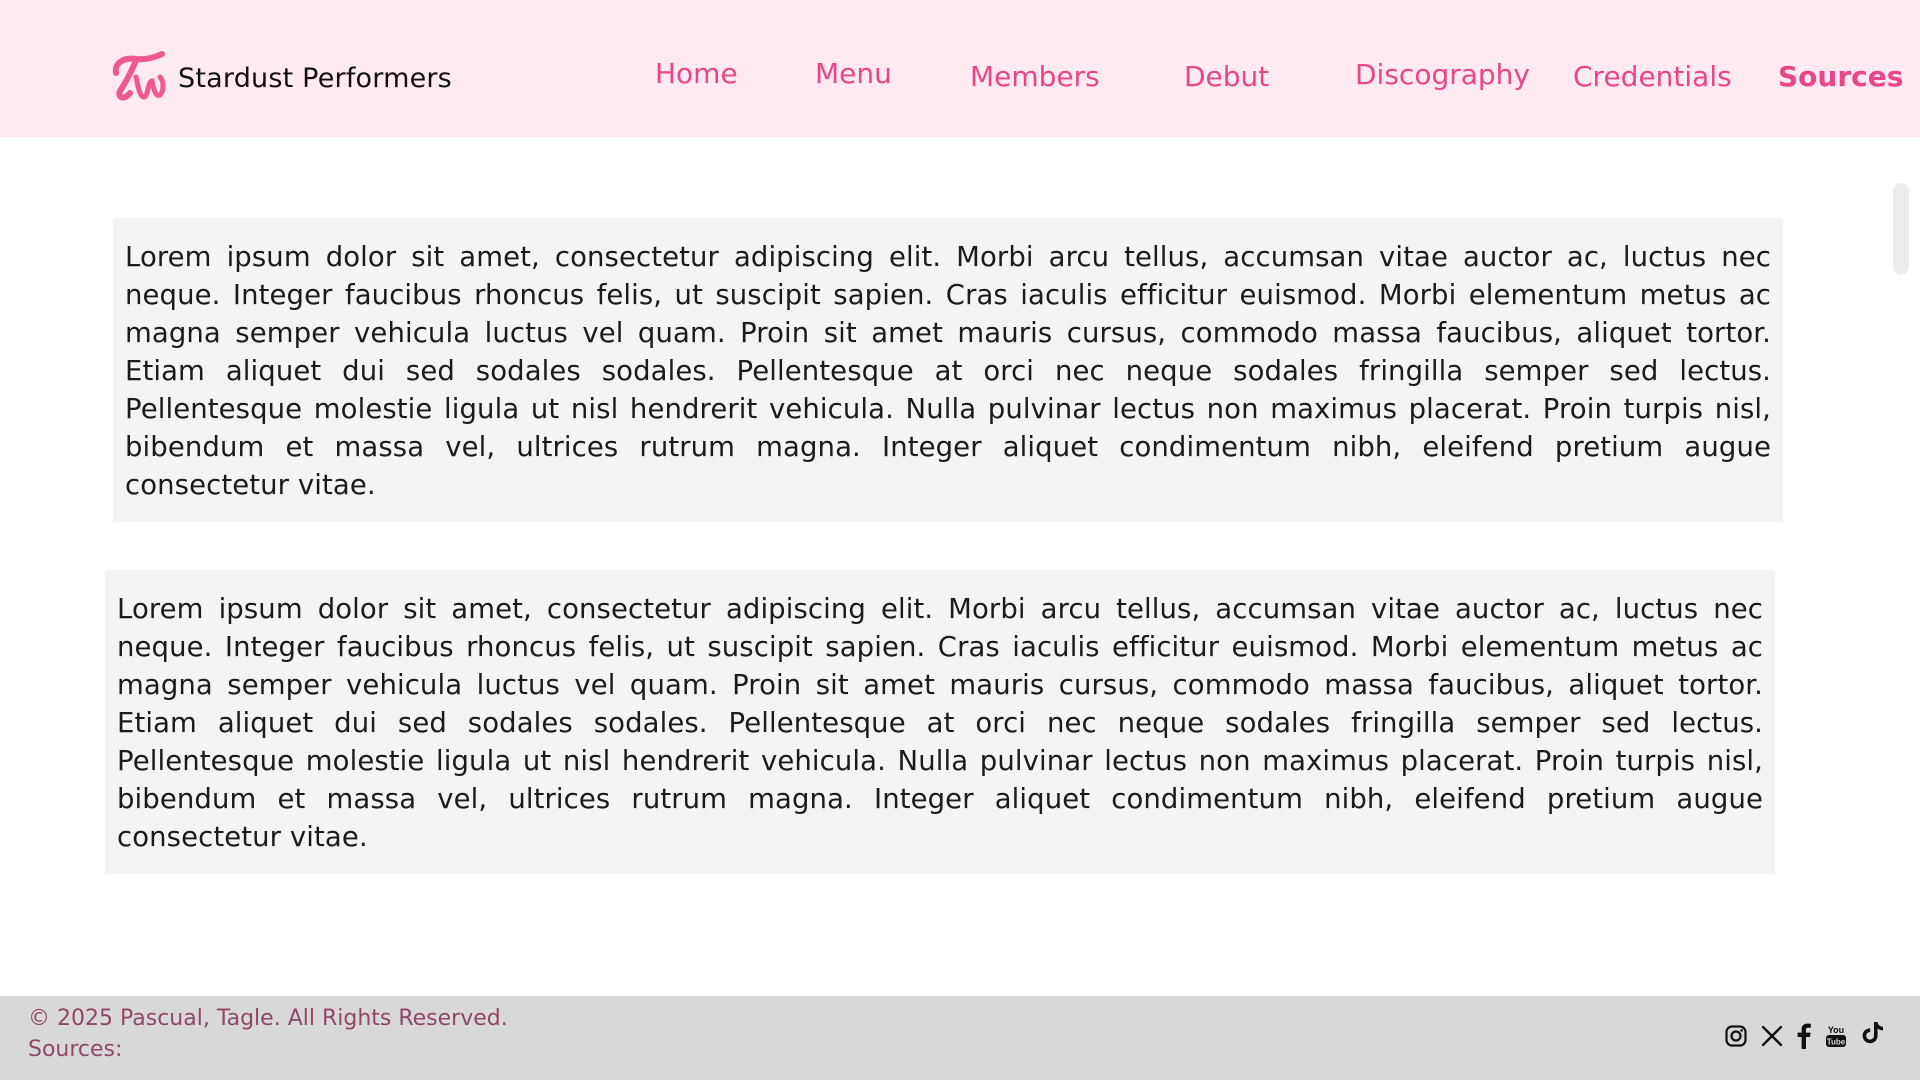 The width and height of the screenshot is (1920, 1080). I want to click on youtube-icon: You Tube, so click(1836, 1036).